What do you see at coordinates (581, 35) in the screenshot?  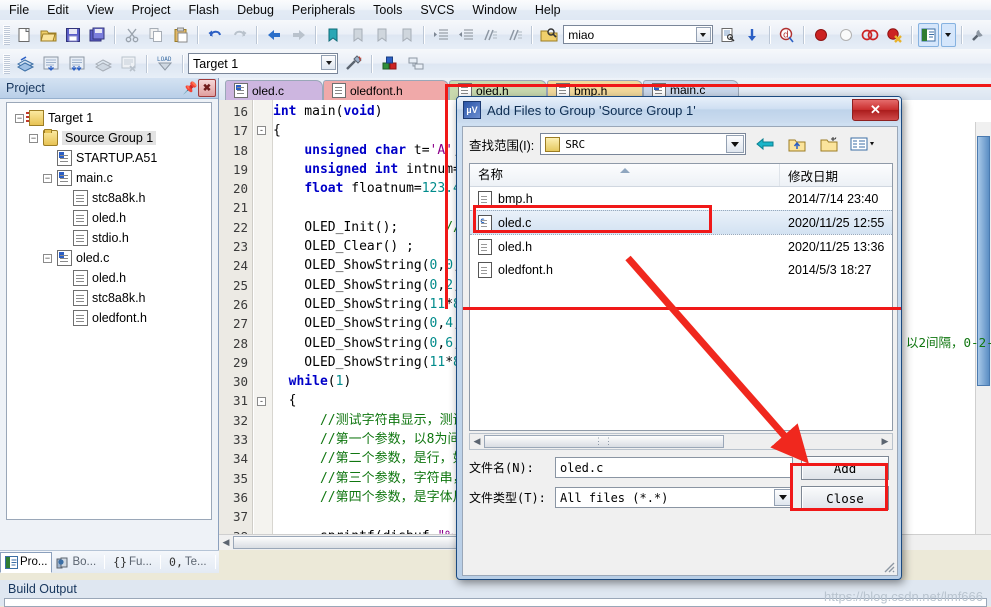 I see `search-input: miao` at bounding box center [581, 35].